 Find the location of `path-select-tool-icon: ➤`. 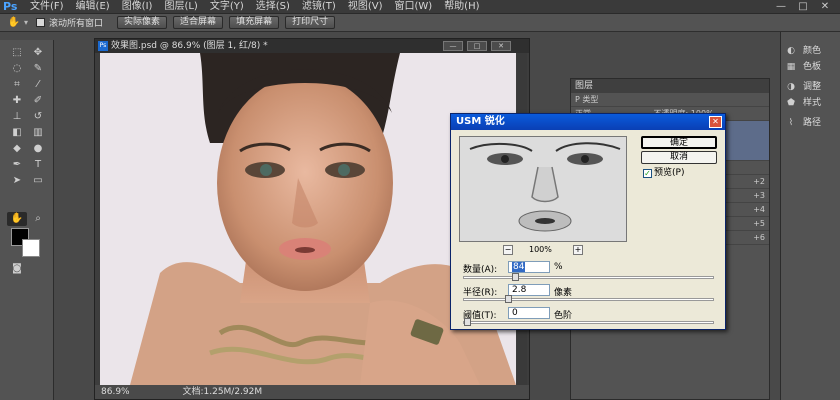

path-select-tool-icon: ➤ is located at coordinates (17, 181).